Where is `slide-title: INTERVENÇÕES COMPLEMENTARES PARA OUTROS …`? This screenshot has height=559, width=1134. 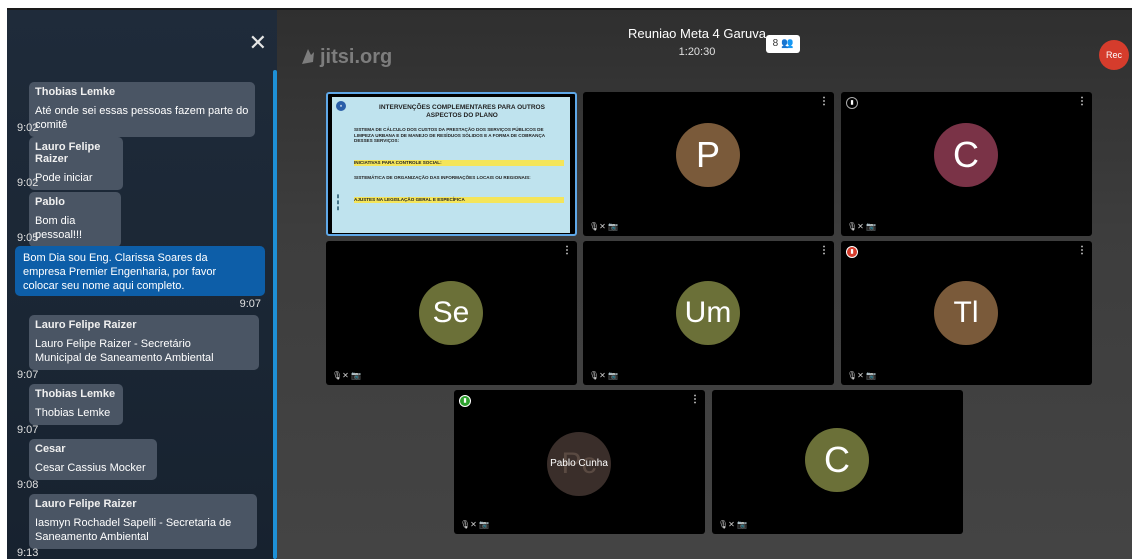
slide-title: INTERVENÇÕES COMPLEMENTARES PARA OUTROS … is located at coordinates (462, 111).